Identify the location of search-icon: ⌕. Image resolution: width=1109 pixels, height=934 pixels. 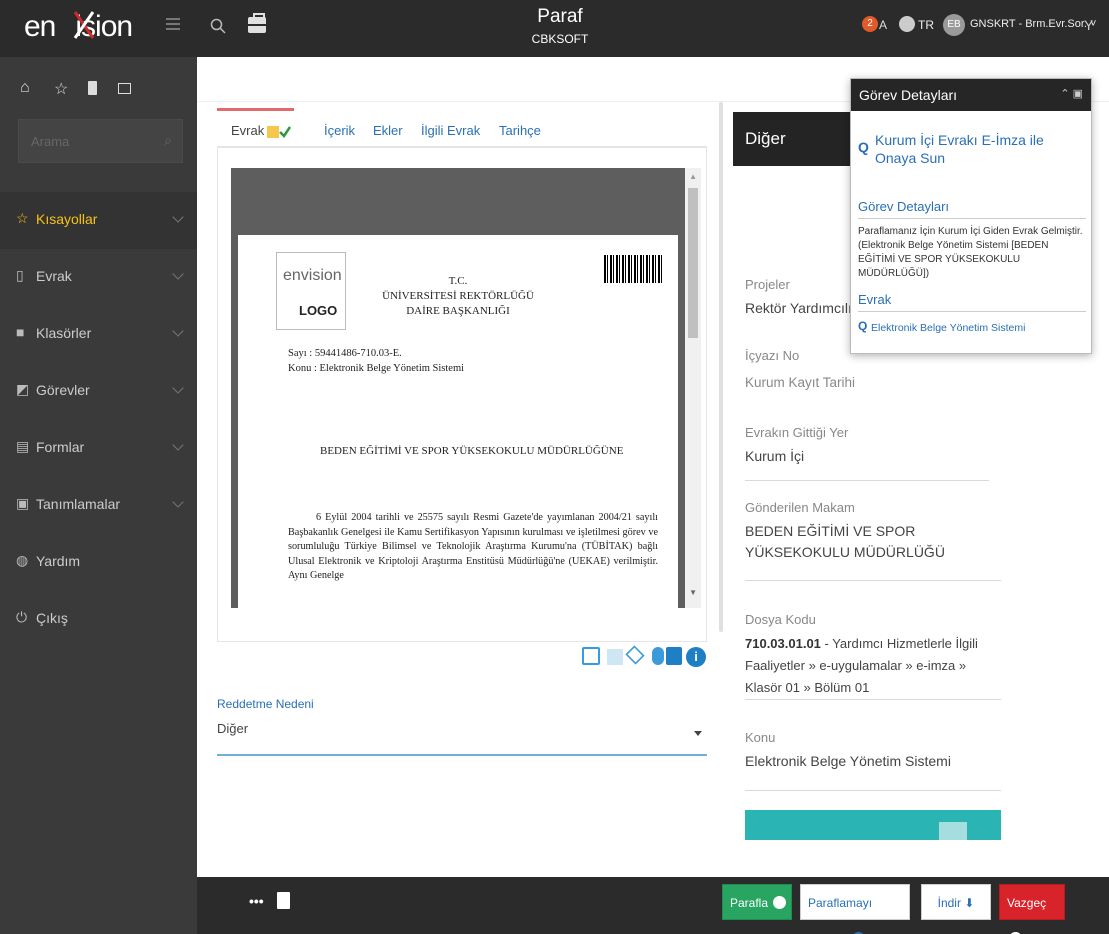
(168, 140).